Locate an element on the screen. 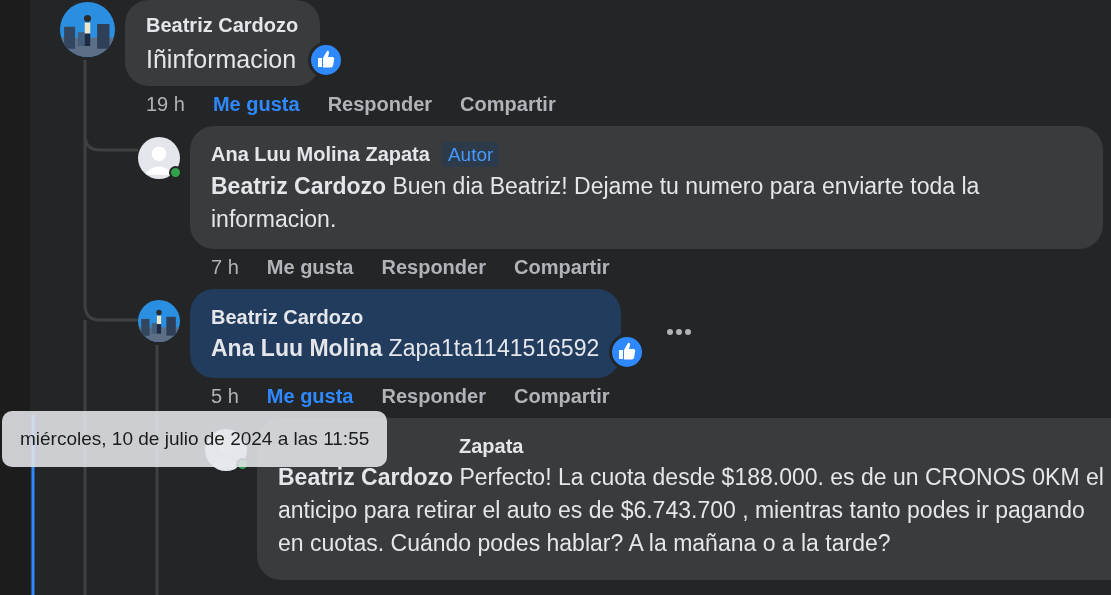 The image size is (1111, 595). comment-time: 5 h is located at coordinates (225, 395).